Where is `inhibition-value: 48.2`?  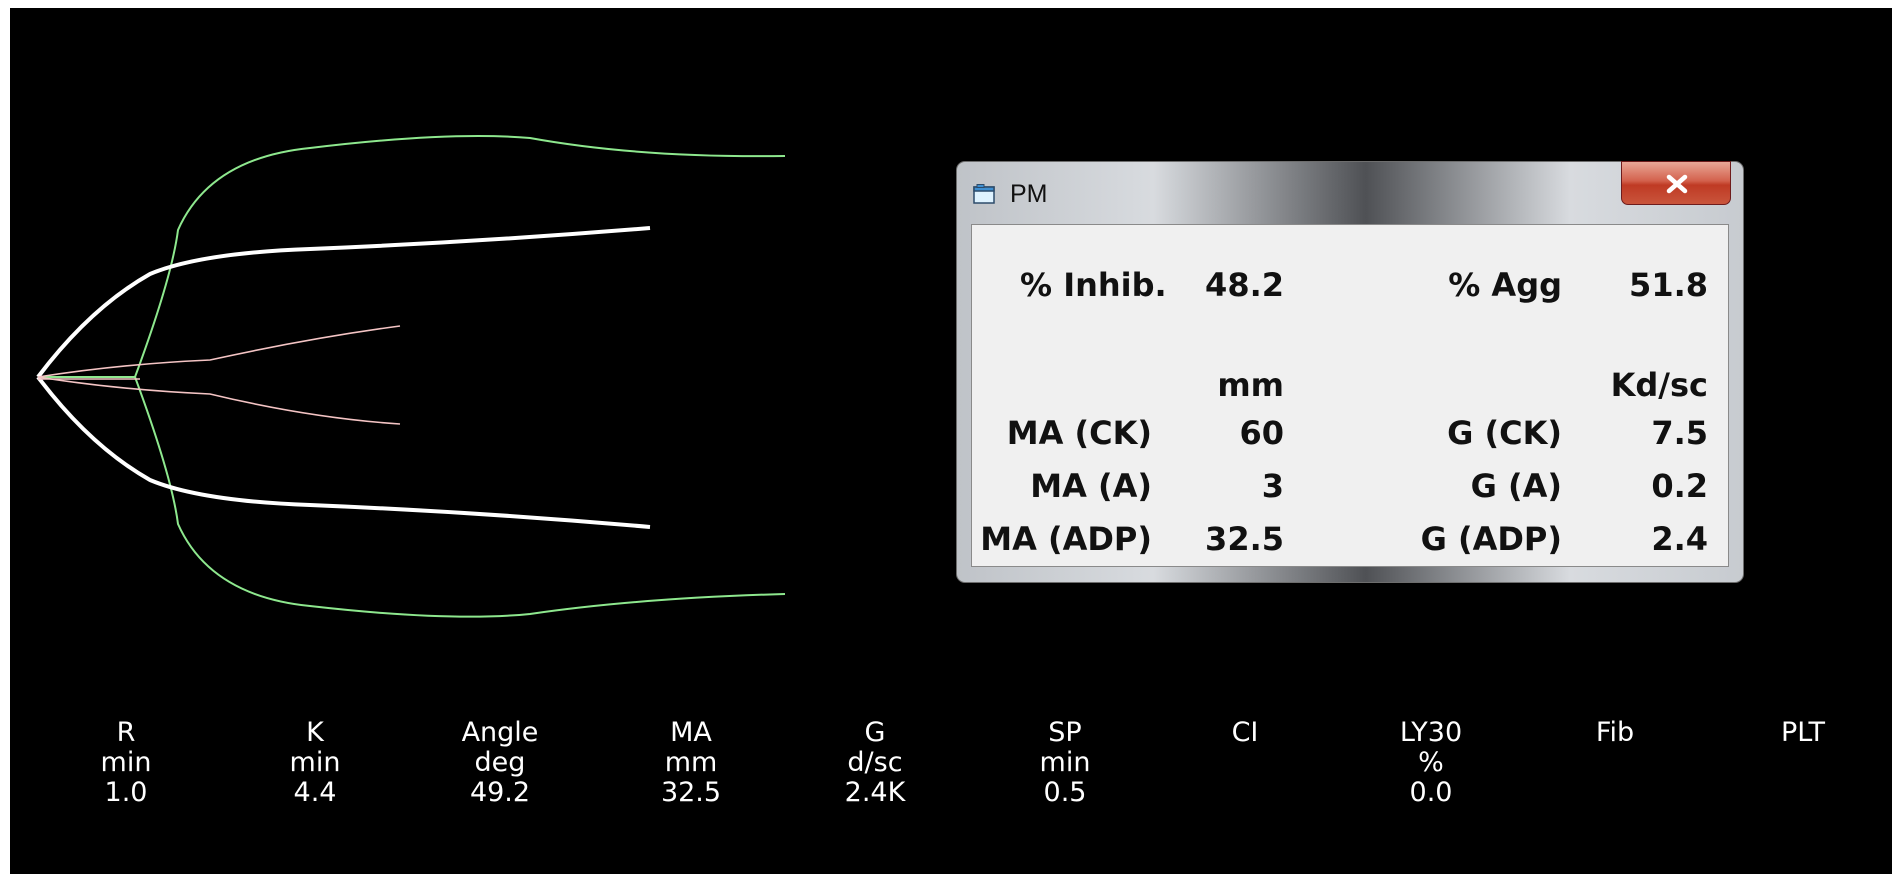
inhibition-value: 48.2 is located at coordinates (1244, 285).